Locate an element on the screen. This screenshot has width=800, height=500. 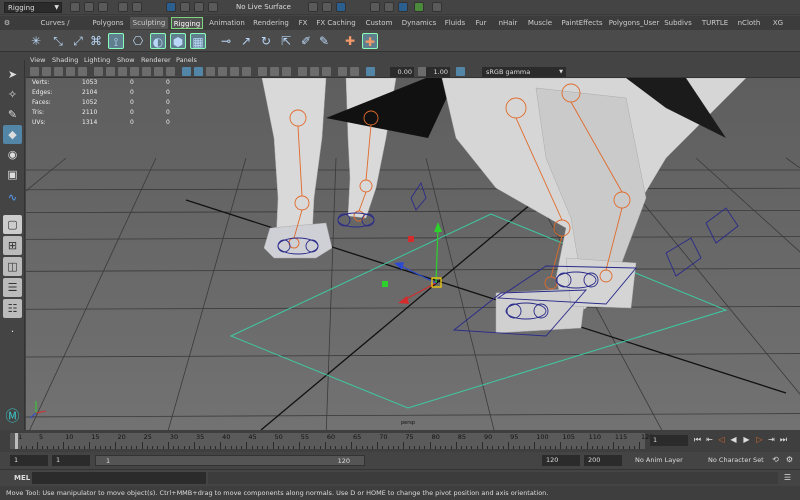
tab-ncloth: nCloth is located at coordinates (749, 23).